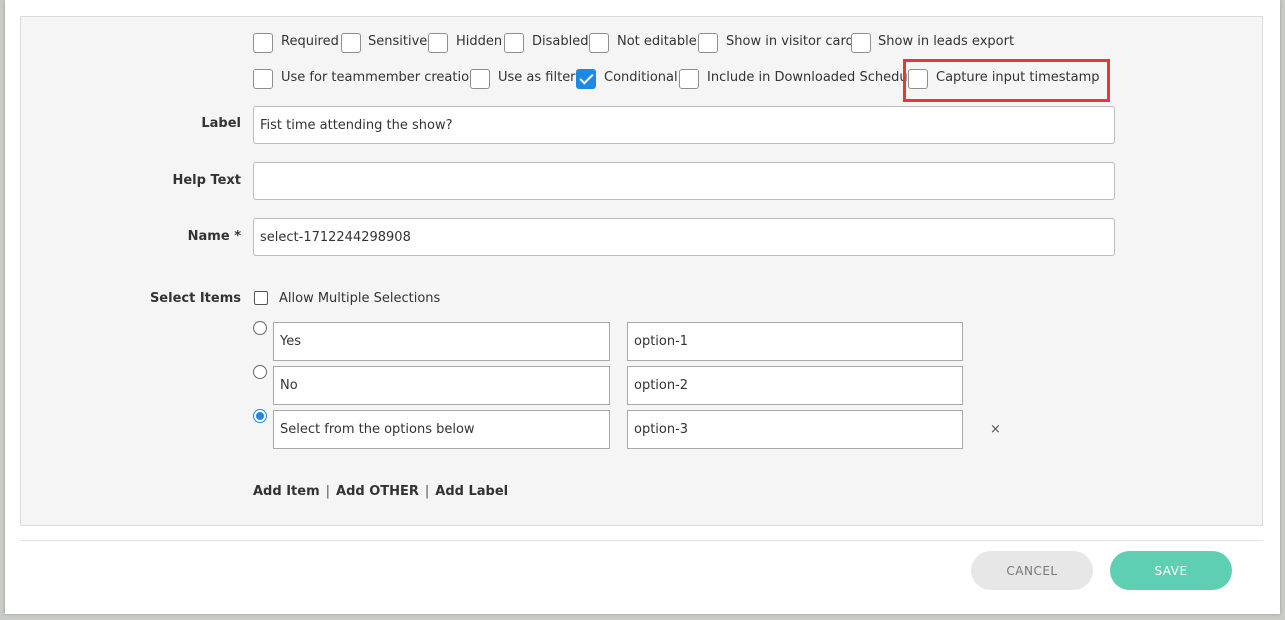 The width and height of the screenshot is (1285, 620). I want to click on sensitive-label: Sensitive, so click(398, 41).